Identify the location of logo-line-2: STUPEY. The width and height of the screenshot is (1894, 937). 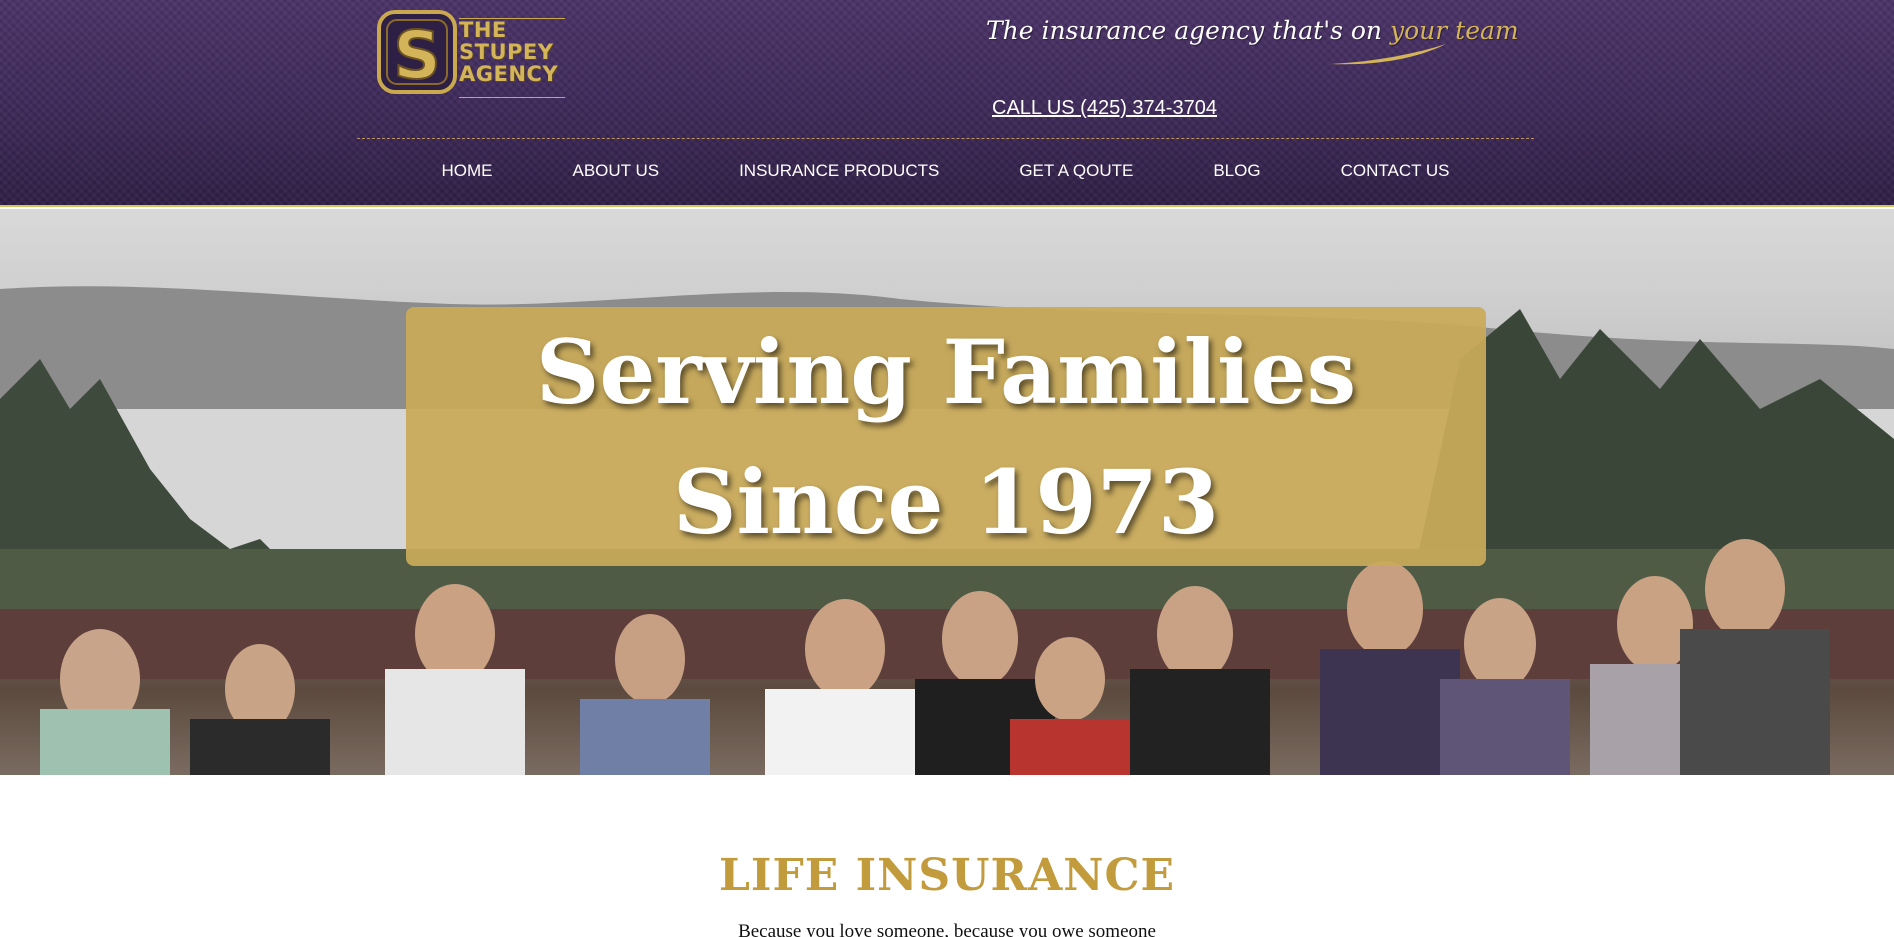
(506, 52).